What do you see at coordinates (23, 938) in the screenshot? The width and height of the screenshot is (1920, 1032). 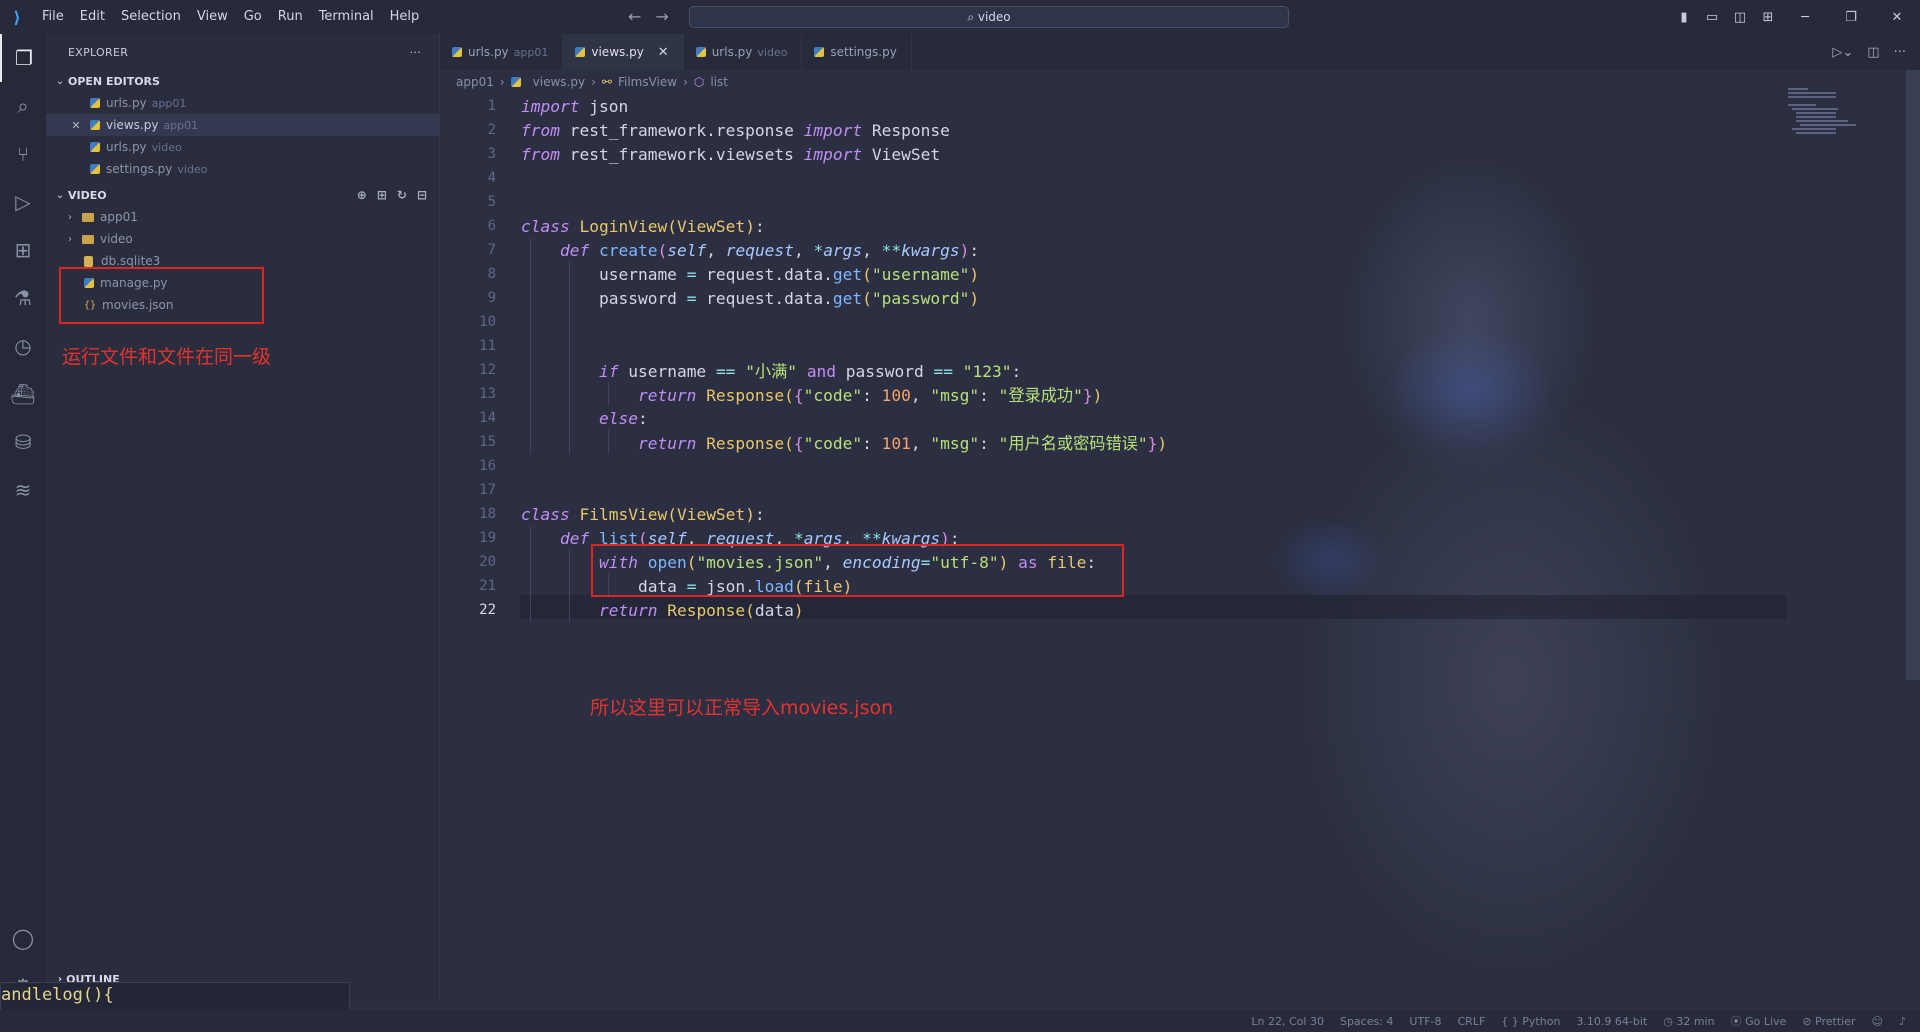 I see `account-icon: ◯` at bounding box center [23, 938].